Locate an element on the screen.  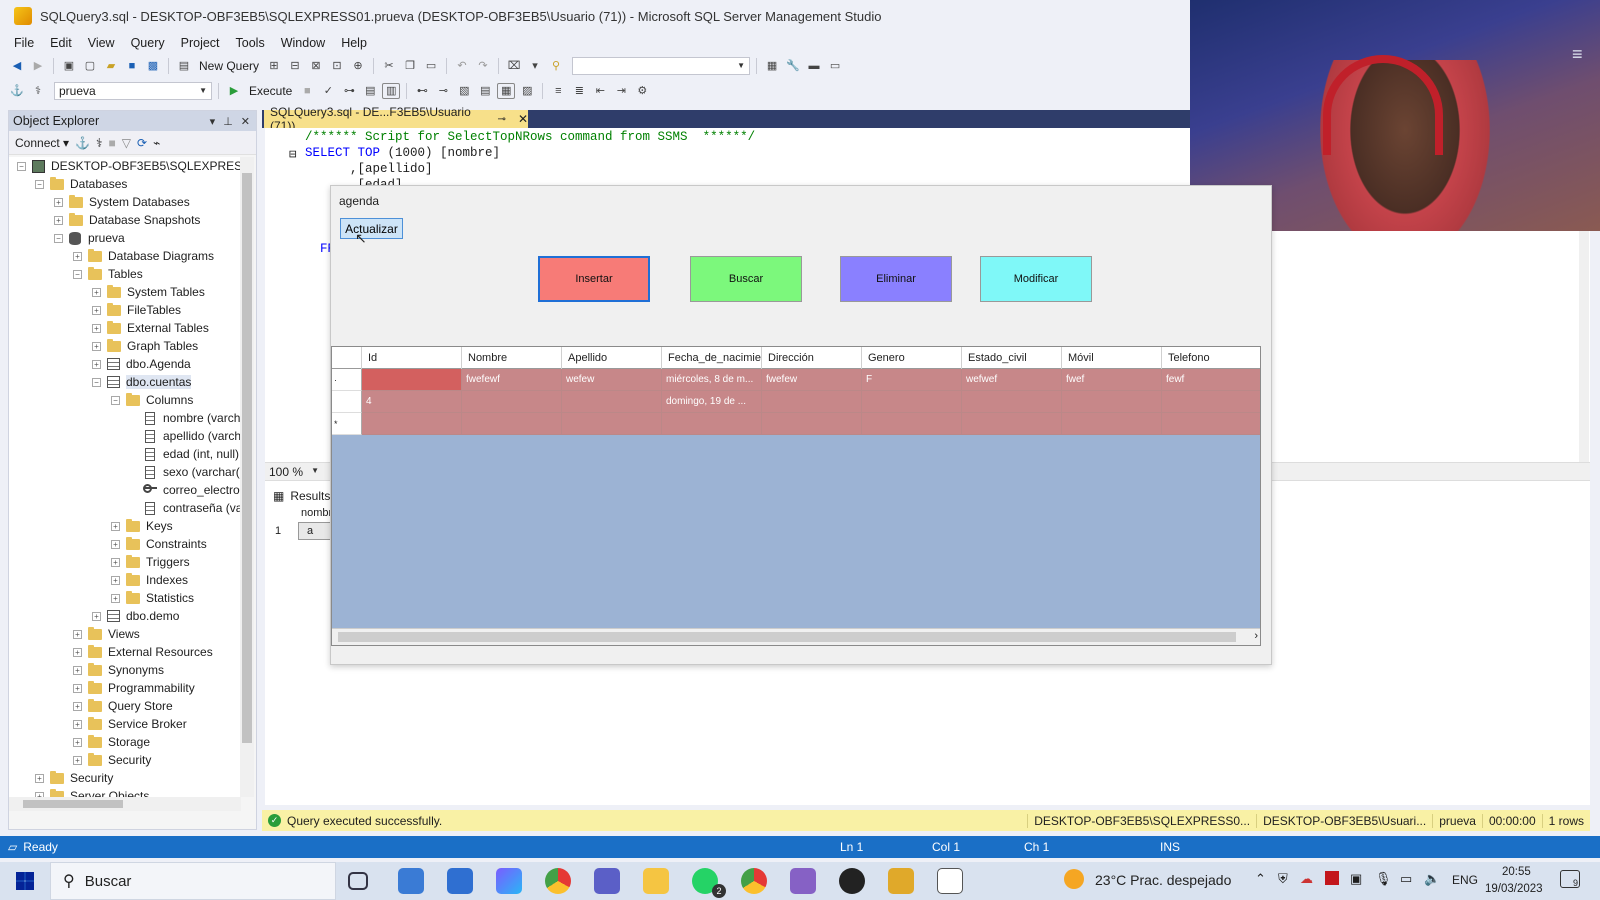
uncomment-icon: ≣ is located at coordinates (579, 91).